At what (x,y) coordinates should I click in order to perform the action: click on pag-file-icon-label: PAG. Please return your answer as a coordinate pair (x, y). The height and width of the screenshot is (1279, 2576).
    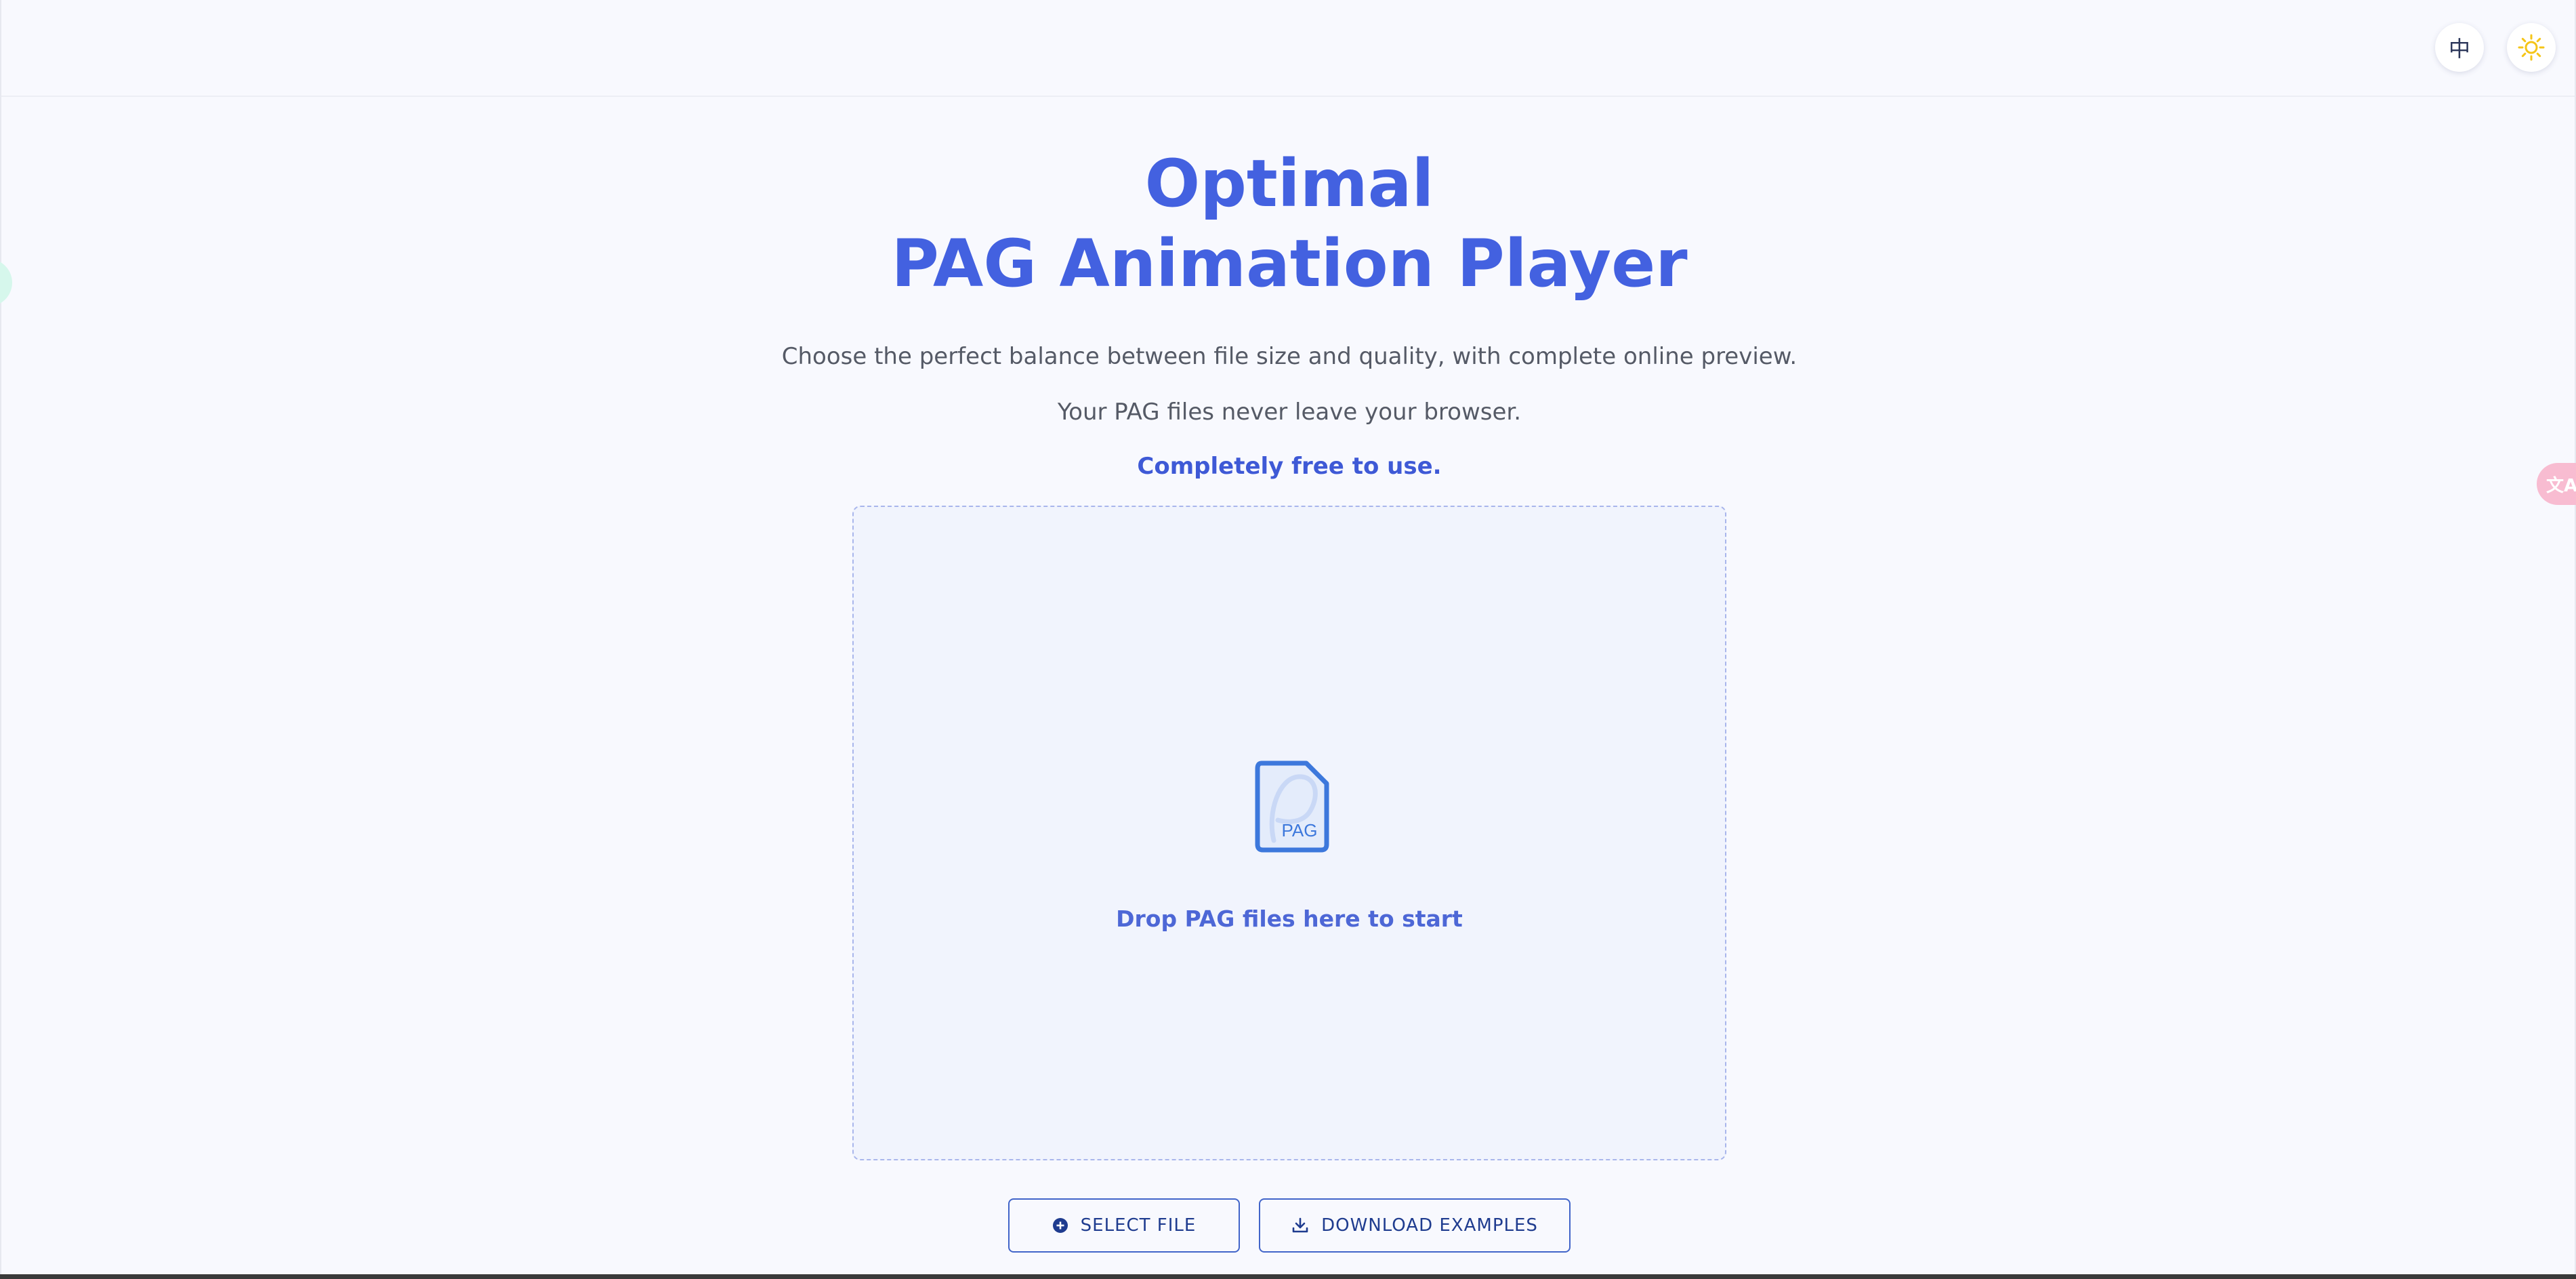
    Looking at the image, I should click on (1300, 830).